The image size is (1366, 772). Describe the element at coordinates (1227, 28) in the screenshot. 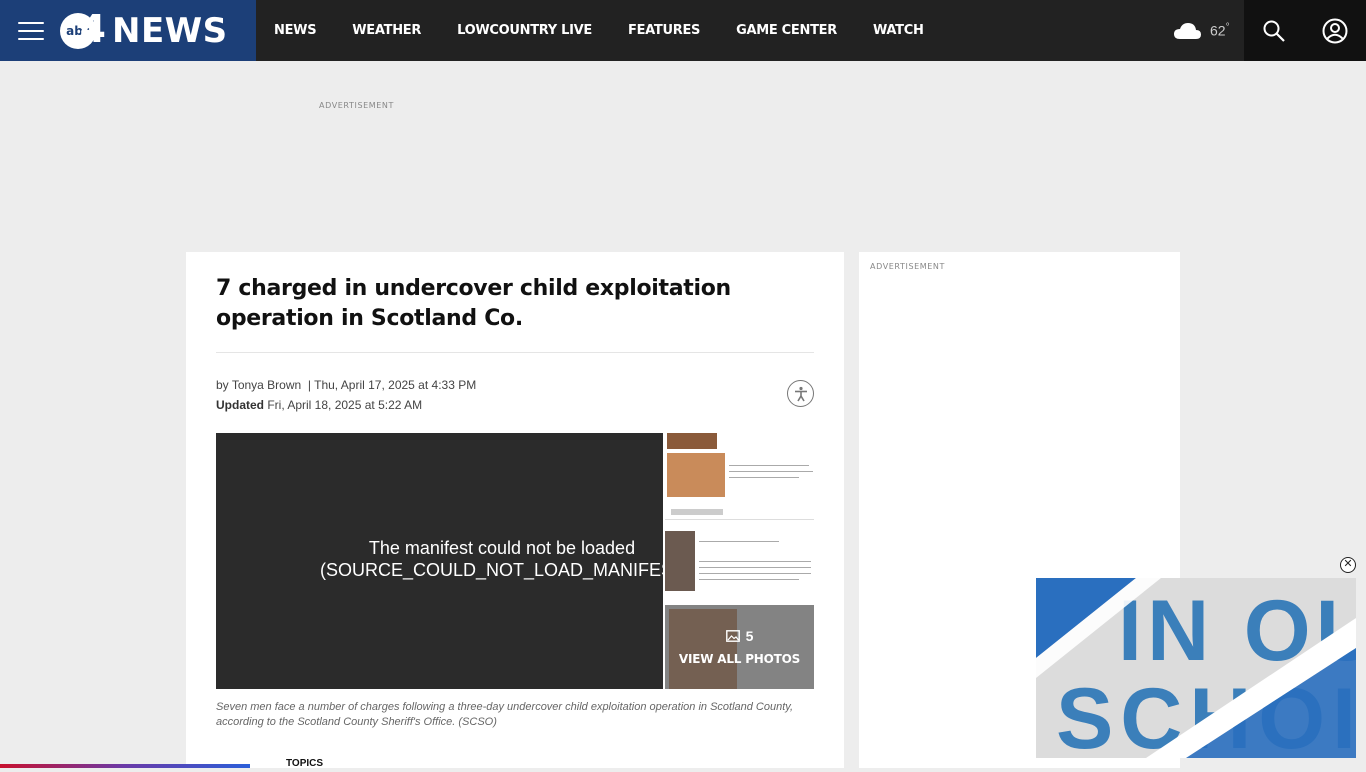

I see `weather-unit: °` at that location.